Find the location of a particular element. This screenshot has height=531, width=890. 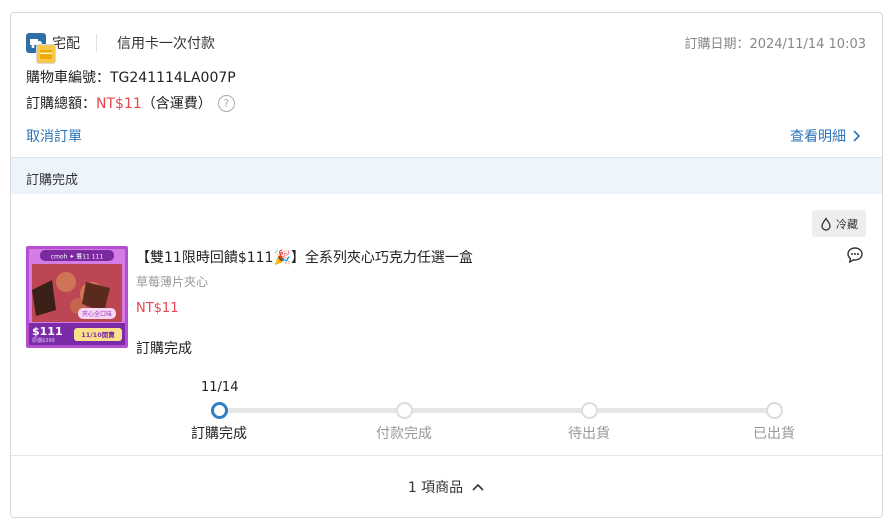

cart-number: 購物車編號：TG241114LA007P is located at coordinates (131, 77).